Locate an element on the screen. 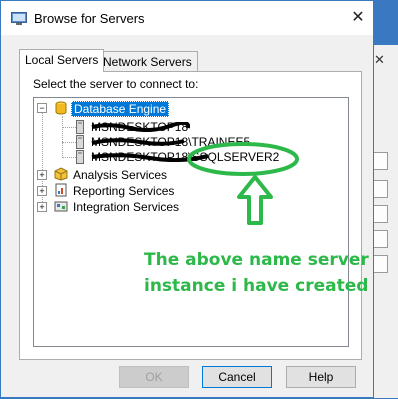 The image size is (398, 399). background-close-icon: ✕ is located at coordinates (379, 59).